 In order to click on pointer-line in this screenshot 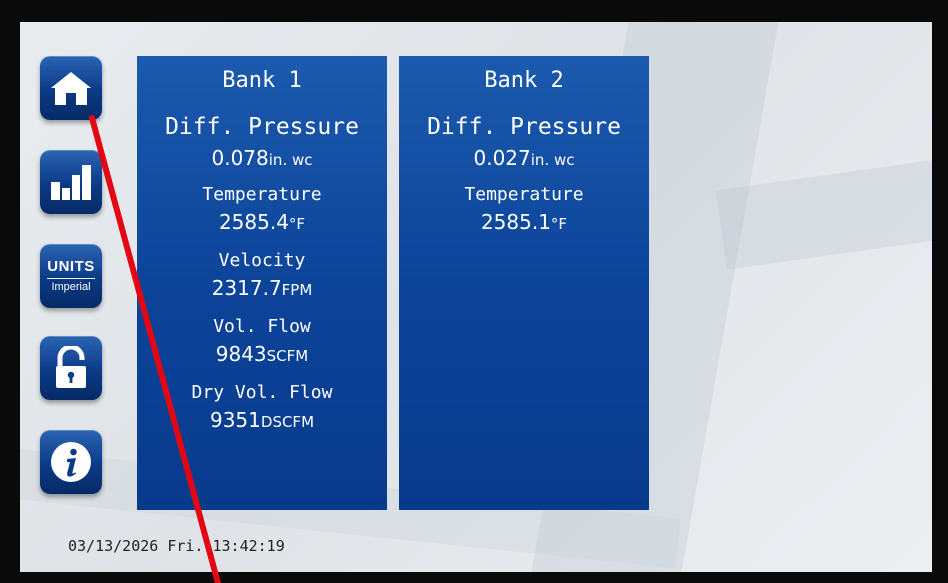, I will do `click(155, 349)`.